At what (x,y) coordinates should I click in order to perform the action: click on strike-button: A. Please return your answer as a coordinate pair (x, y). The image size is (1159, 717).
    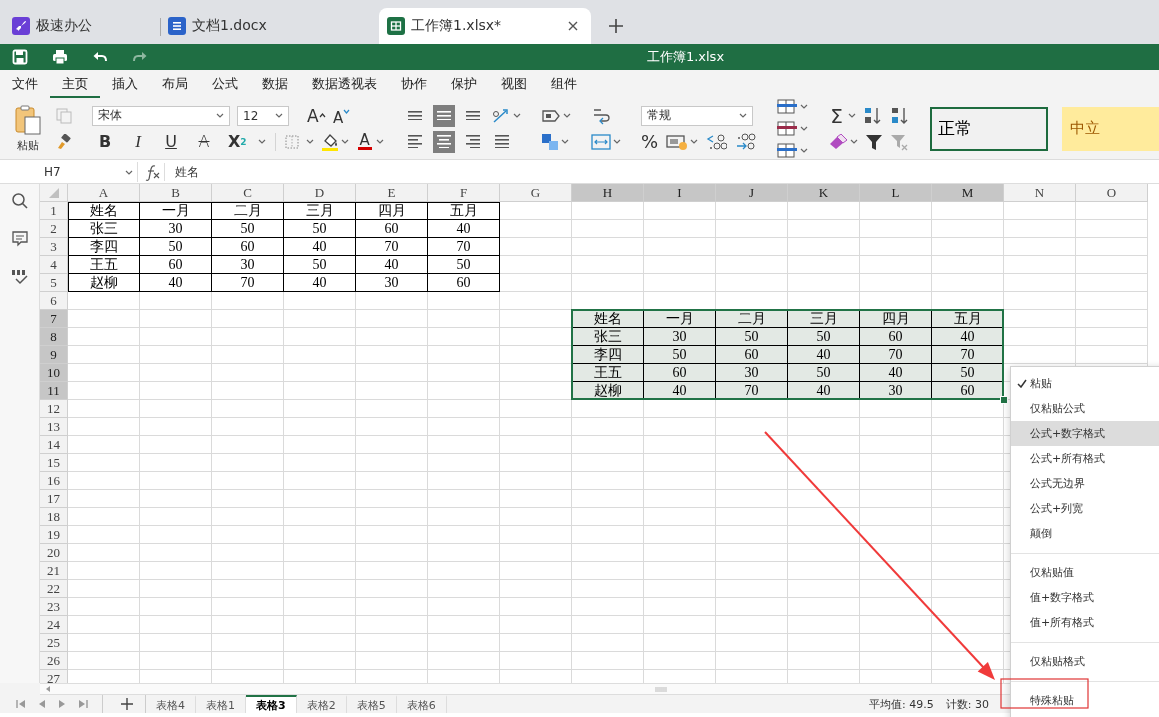
    Looking at the image, I should click on (204, 141).